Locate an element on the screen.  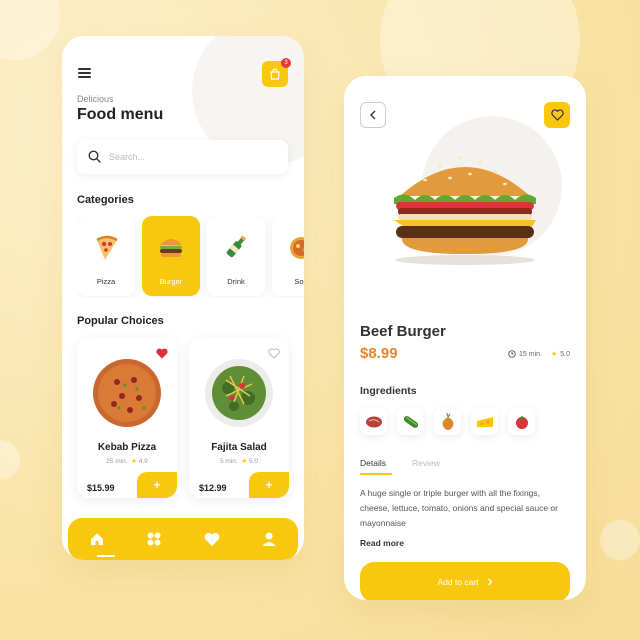
dish-title: Beef Burger is located at coordinates (403, 331).